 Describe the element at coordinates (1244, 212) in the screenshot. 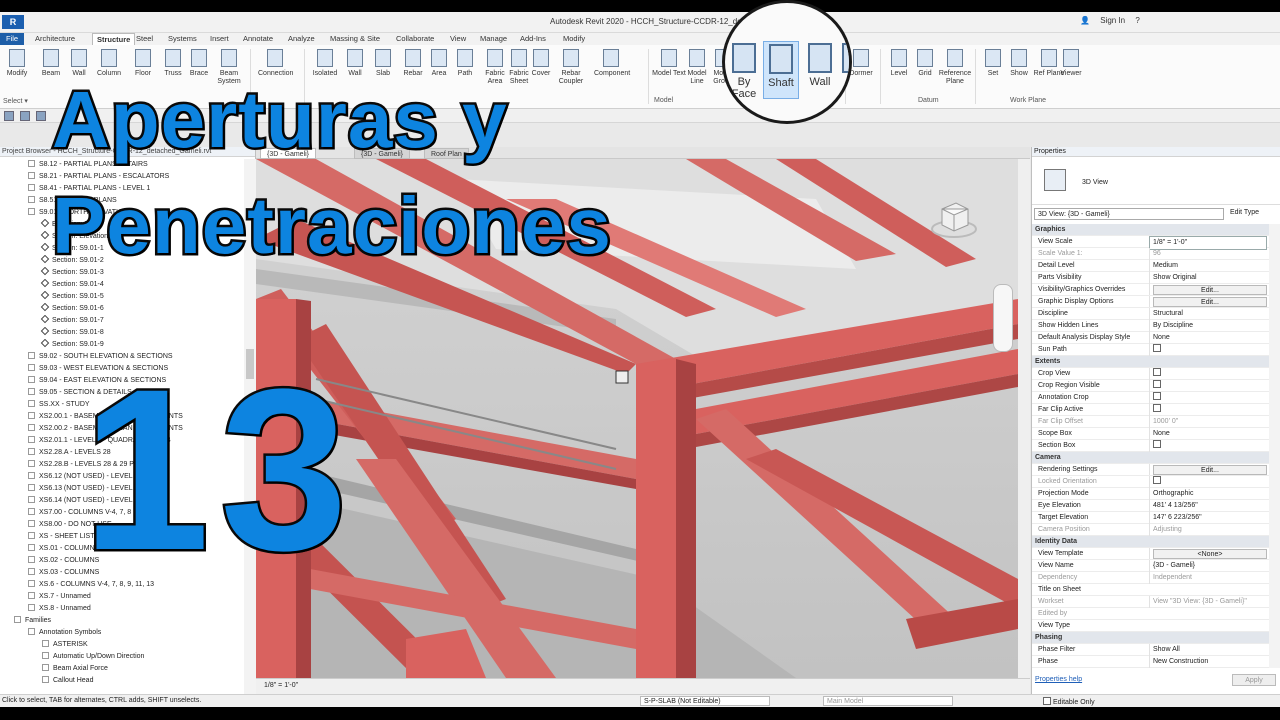

I see `edit-type-button: Edit Type` at that location.